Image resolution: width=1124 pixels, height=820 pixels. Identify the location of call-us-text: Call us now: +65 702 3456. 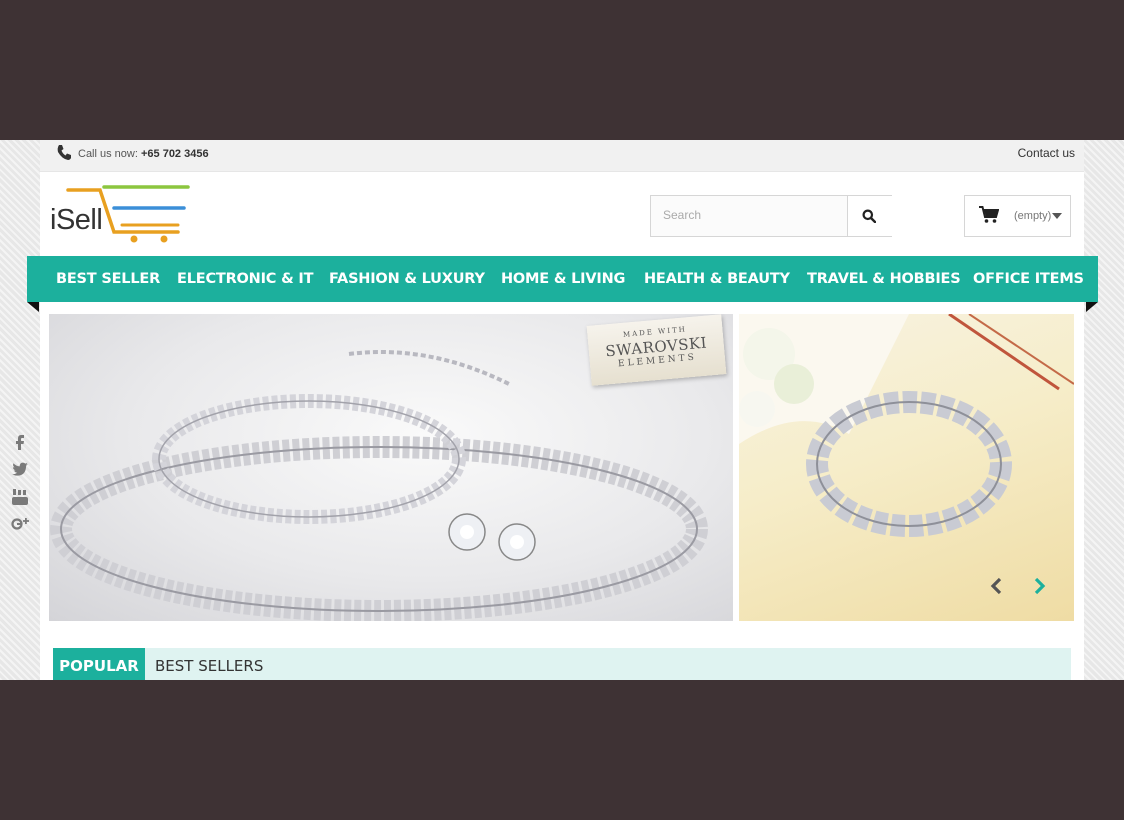
(143, 154).